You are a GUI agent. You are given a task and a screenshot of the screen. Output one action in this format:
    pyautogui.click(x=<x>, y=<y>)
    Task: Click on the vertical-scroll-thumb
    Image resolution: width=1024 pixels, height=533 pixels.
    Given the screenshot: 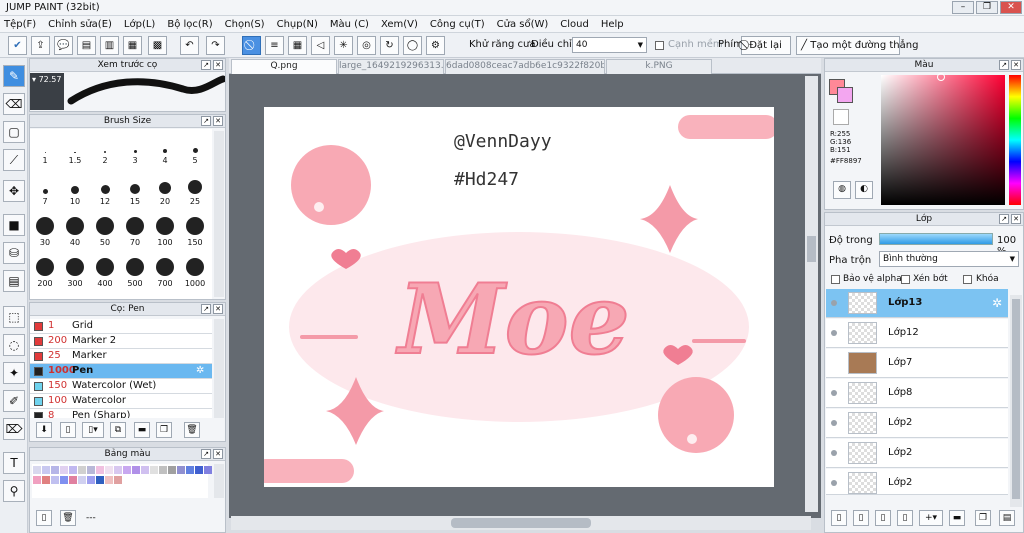 What is the action you would take?
    pyautogui.click(x=811, y=249)
    